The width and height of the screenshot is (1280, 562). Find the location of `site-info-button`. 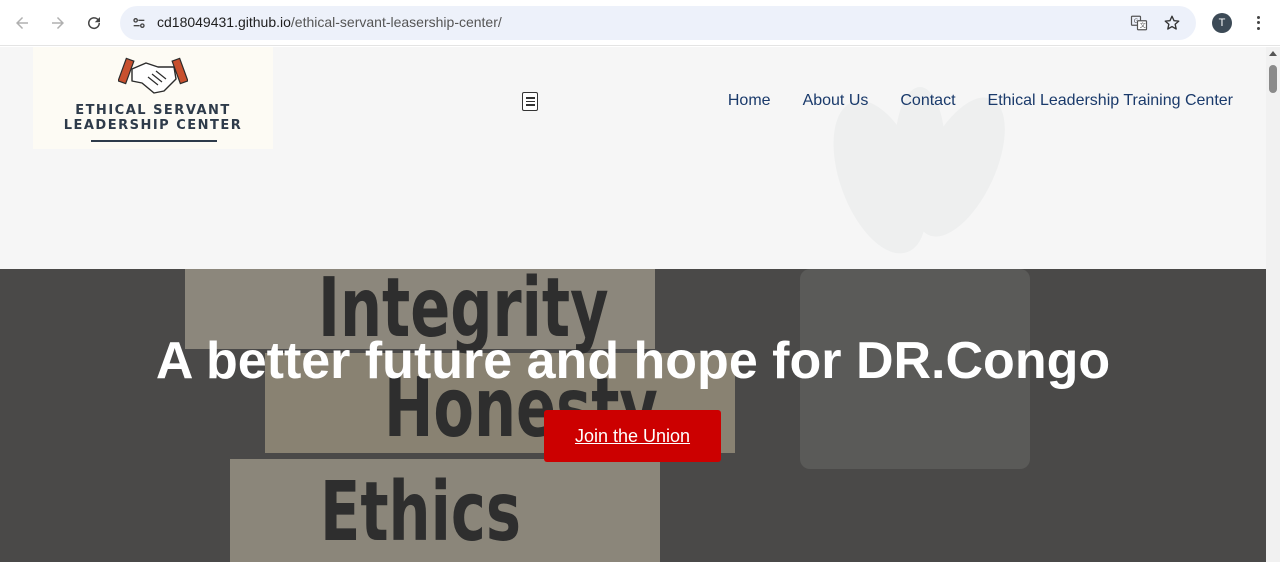

site-info-button is located at coordinates (139, 23).